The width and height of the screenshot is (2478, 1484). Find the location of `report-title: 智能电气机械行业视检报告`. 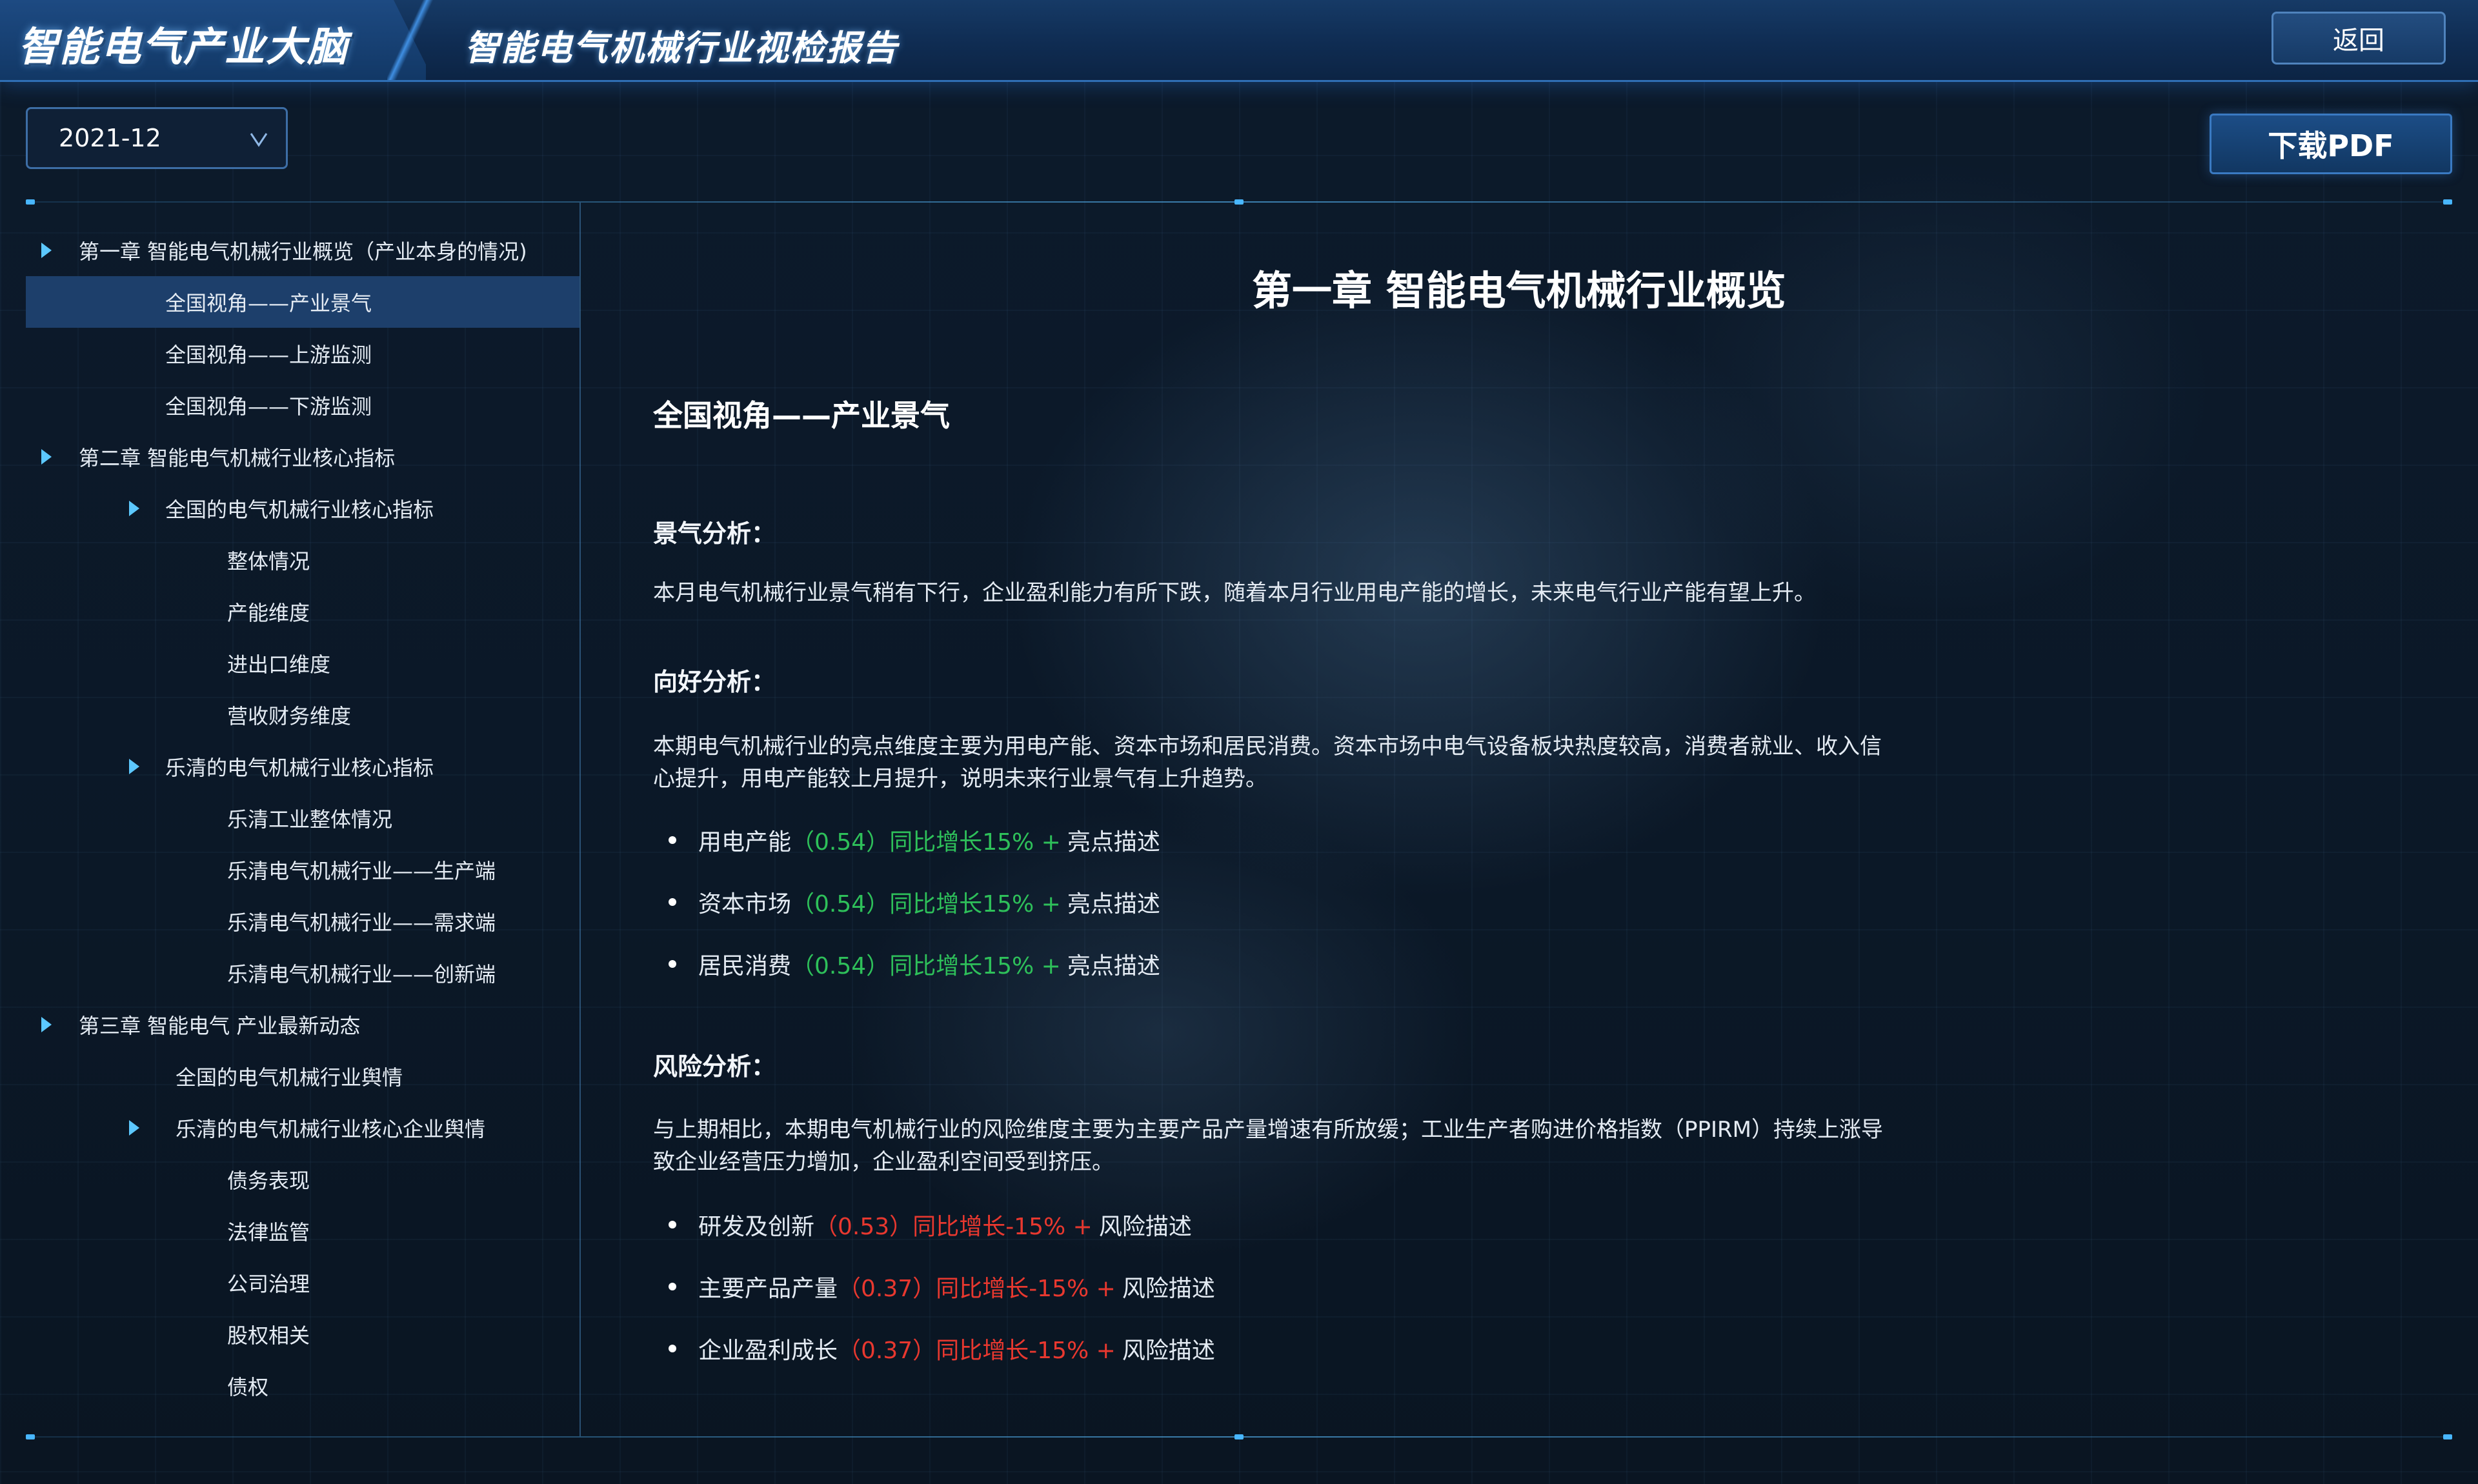

report-title: 智能电气机械行业视检报告 is located at coordinates (681, 48).